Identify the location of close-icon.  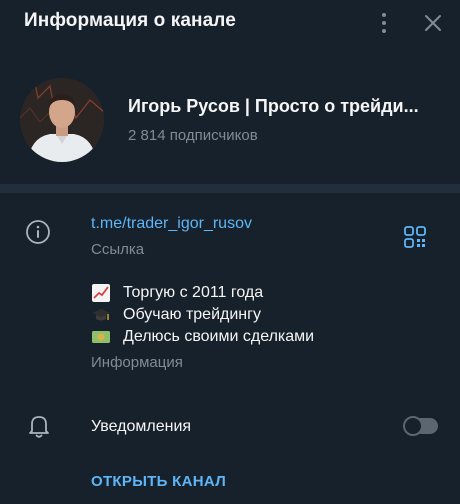
(433, 23).